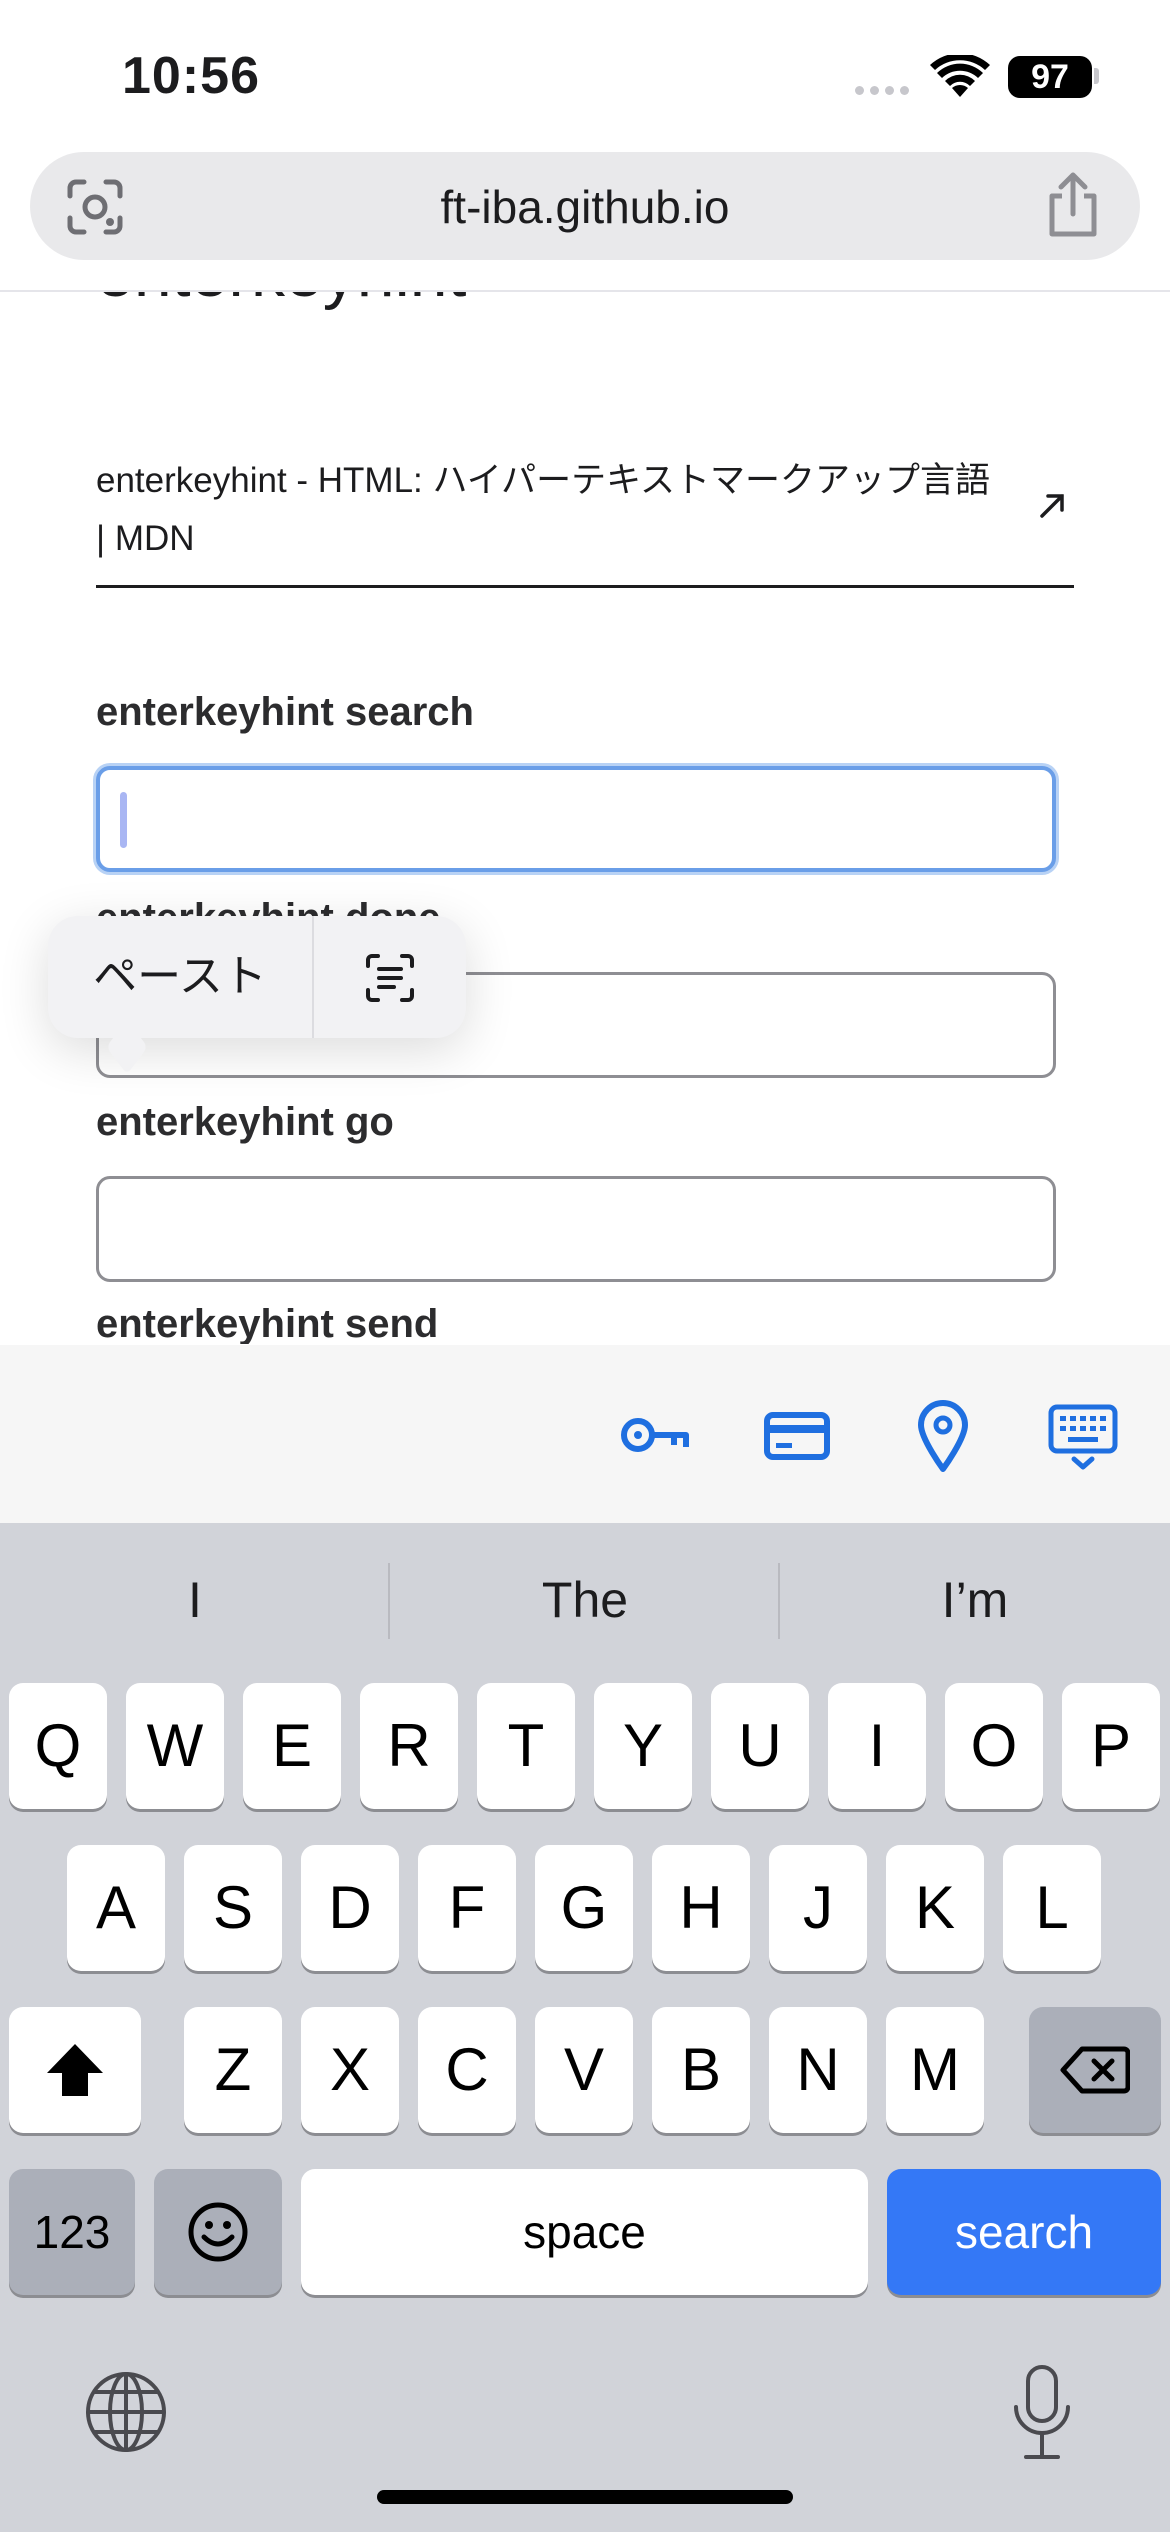  I want to click on emoji-smiley-icon, so click(218, 2232).